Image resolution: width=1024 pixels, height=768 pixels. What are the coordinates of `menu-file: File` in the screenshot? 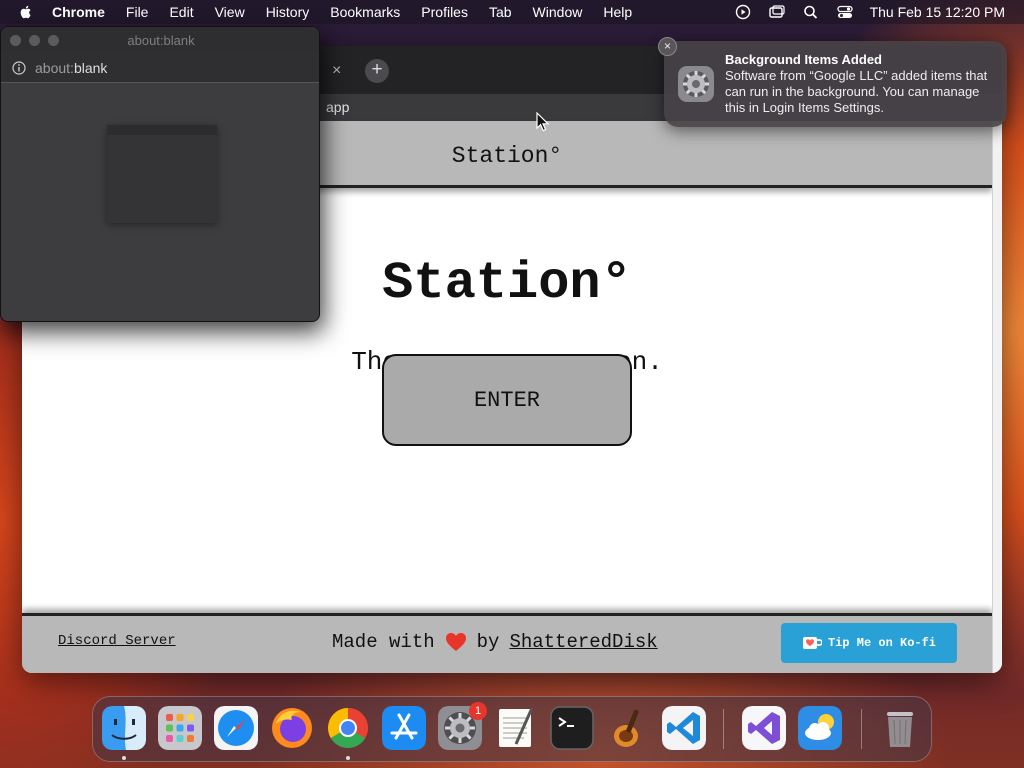 It's located at (137, 12).